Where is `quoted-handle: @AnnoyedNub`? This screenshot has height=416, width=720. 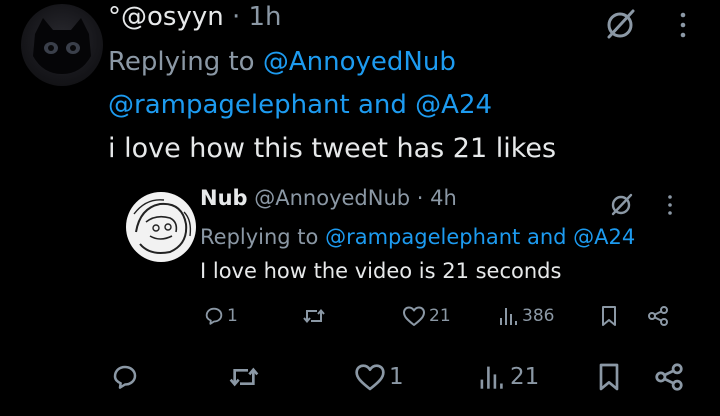 quoted-handle: @AnnoyedNub is located at coordinates (332, 198).